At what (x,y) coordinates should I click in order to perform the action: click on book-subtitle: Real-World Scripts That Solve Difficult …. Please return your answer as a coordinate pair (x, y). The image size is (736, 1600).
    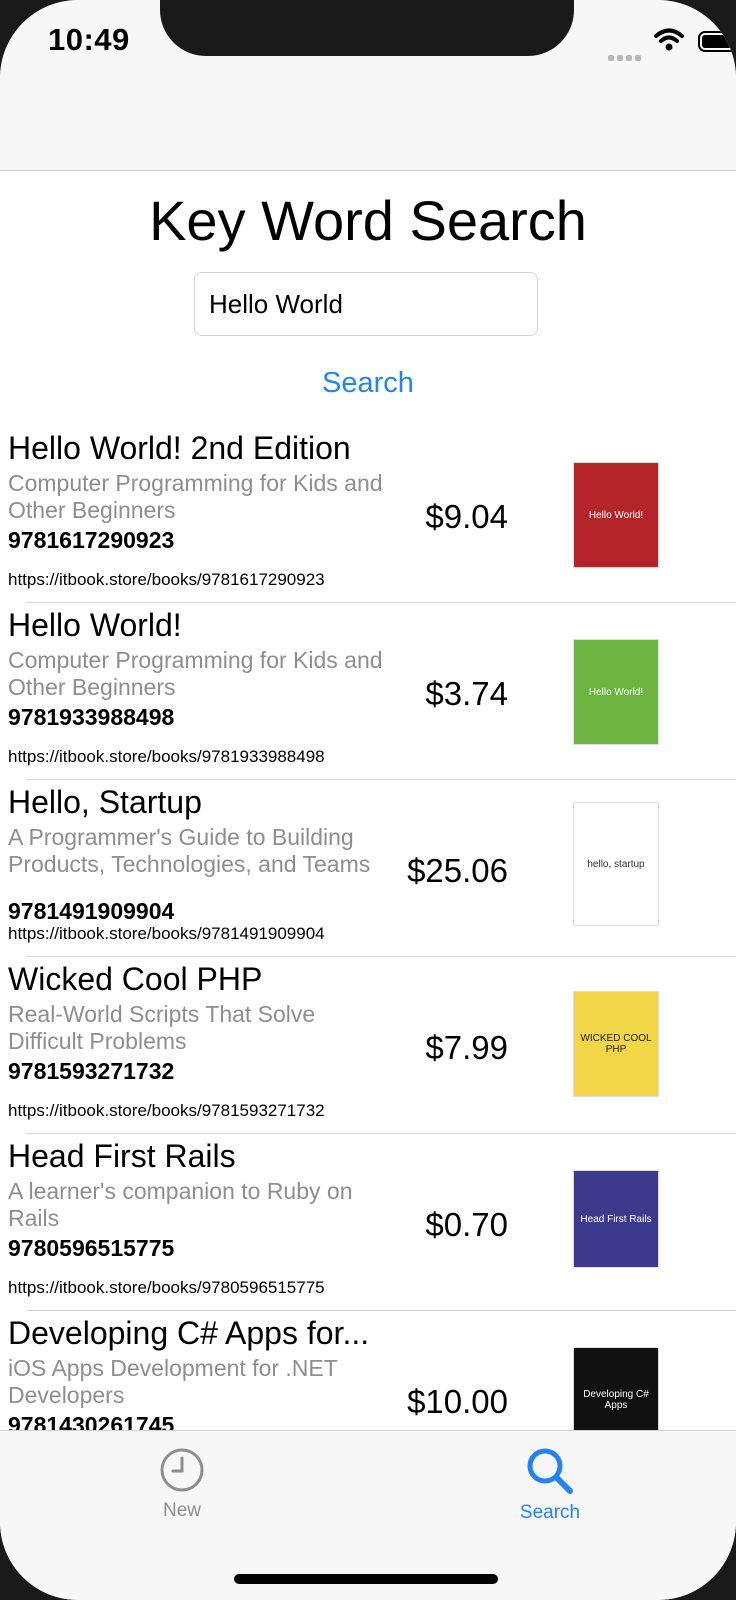
    Looking at the image, I should click on (162, 1027).